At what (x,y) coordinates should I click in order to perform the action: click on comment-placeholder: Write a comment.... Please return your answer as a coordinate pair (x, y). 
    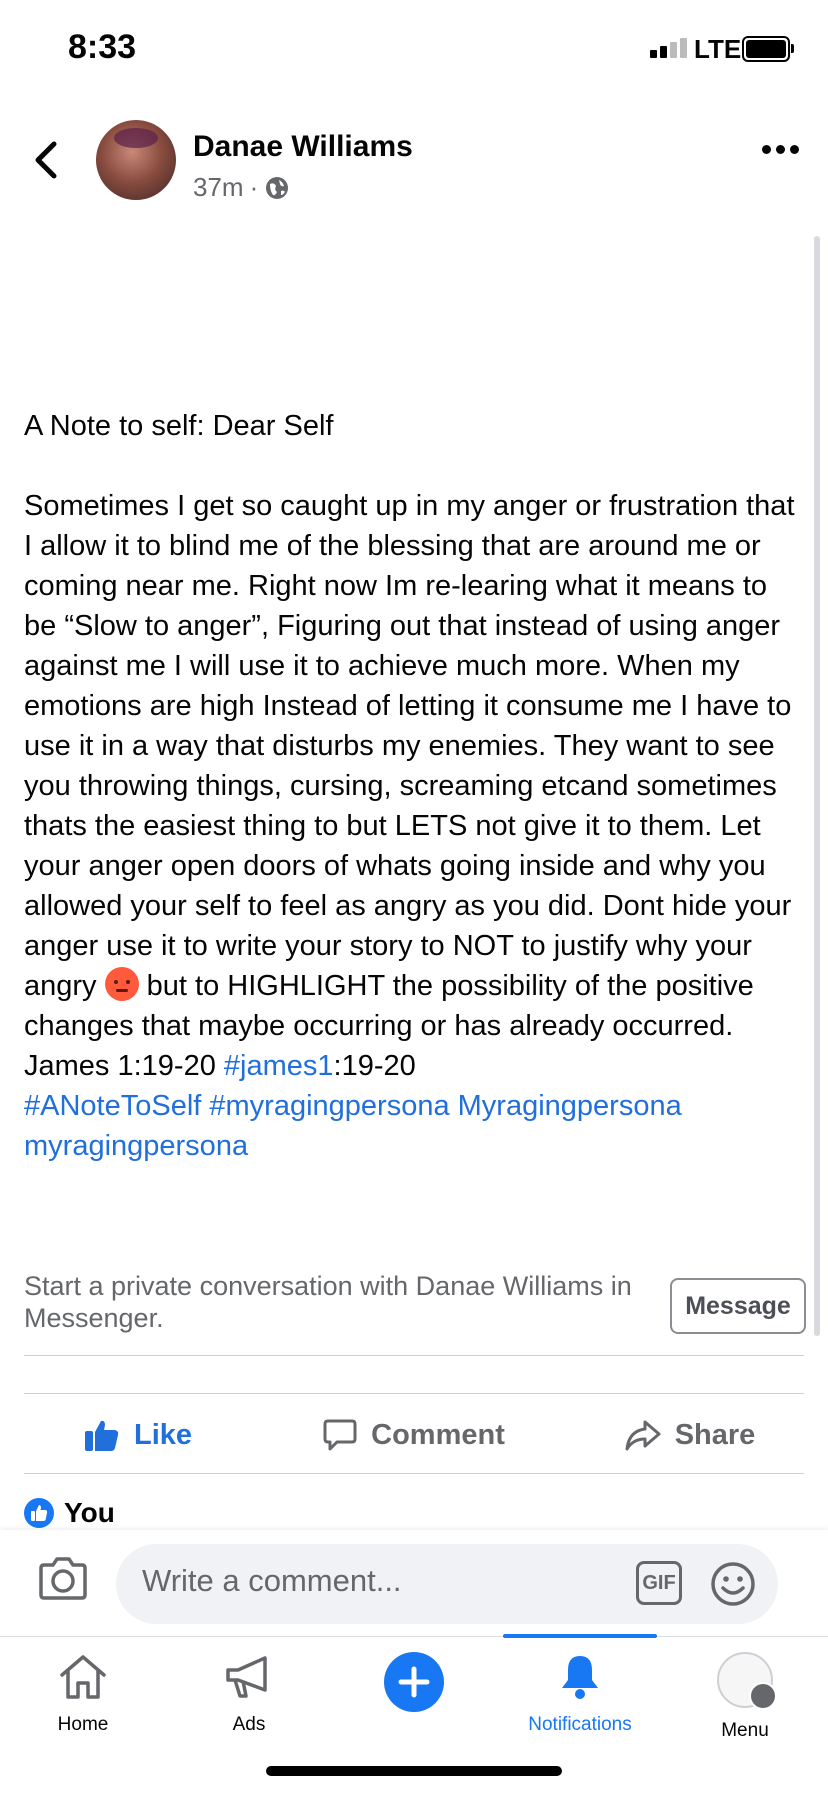
    Looking at the image, I should click on (272, 1580).